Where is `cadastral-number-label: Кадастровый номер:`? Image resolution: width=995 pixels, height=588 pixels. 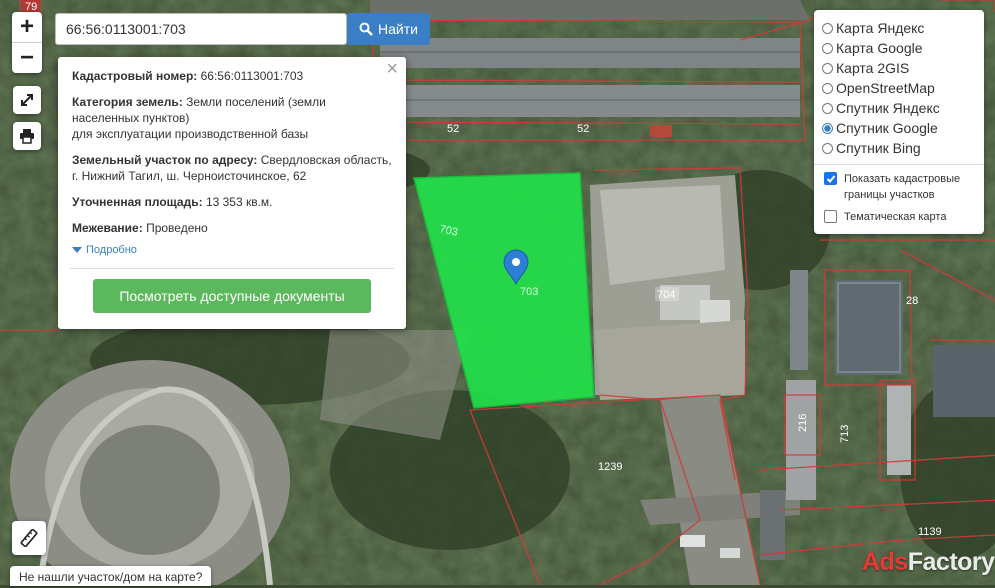
cadastral-number-label: Кадастровый номер: is located at coordinates (135, 76).